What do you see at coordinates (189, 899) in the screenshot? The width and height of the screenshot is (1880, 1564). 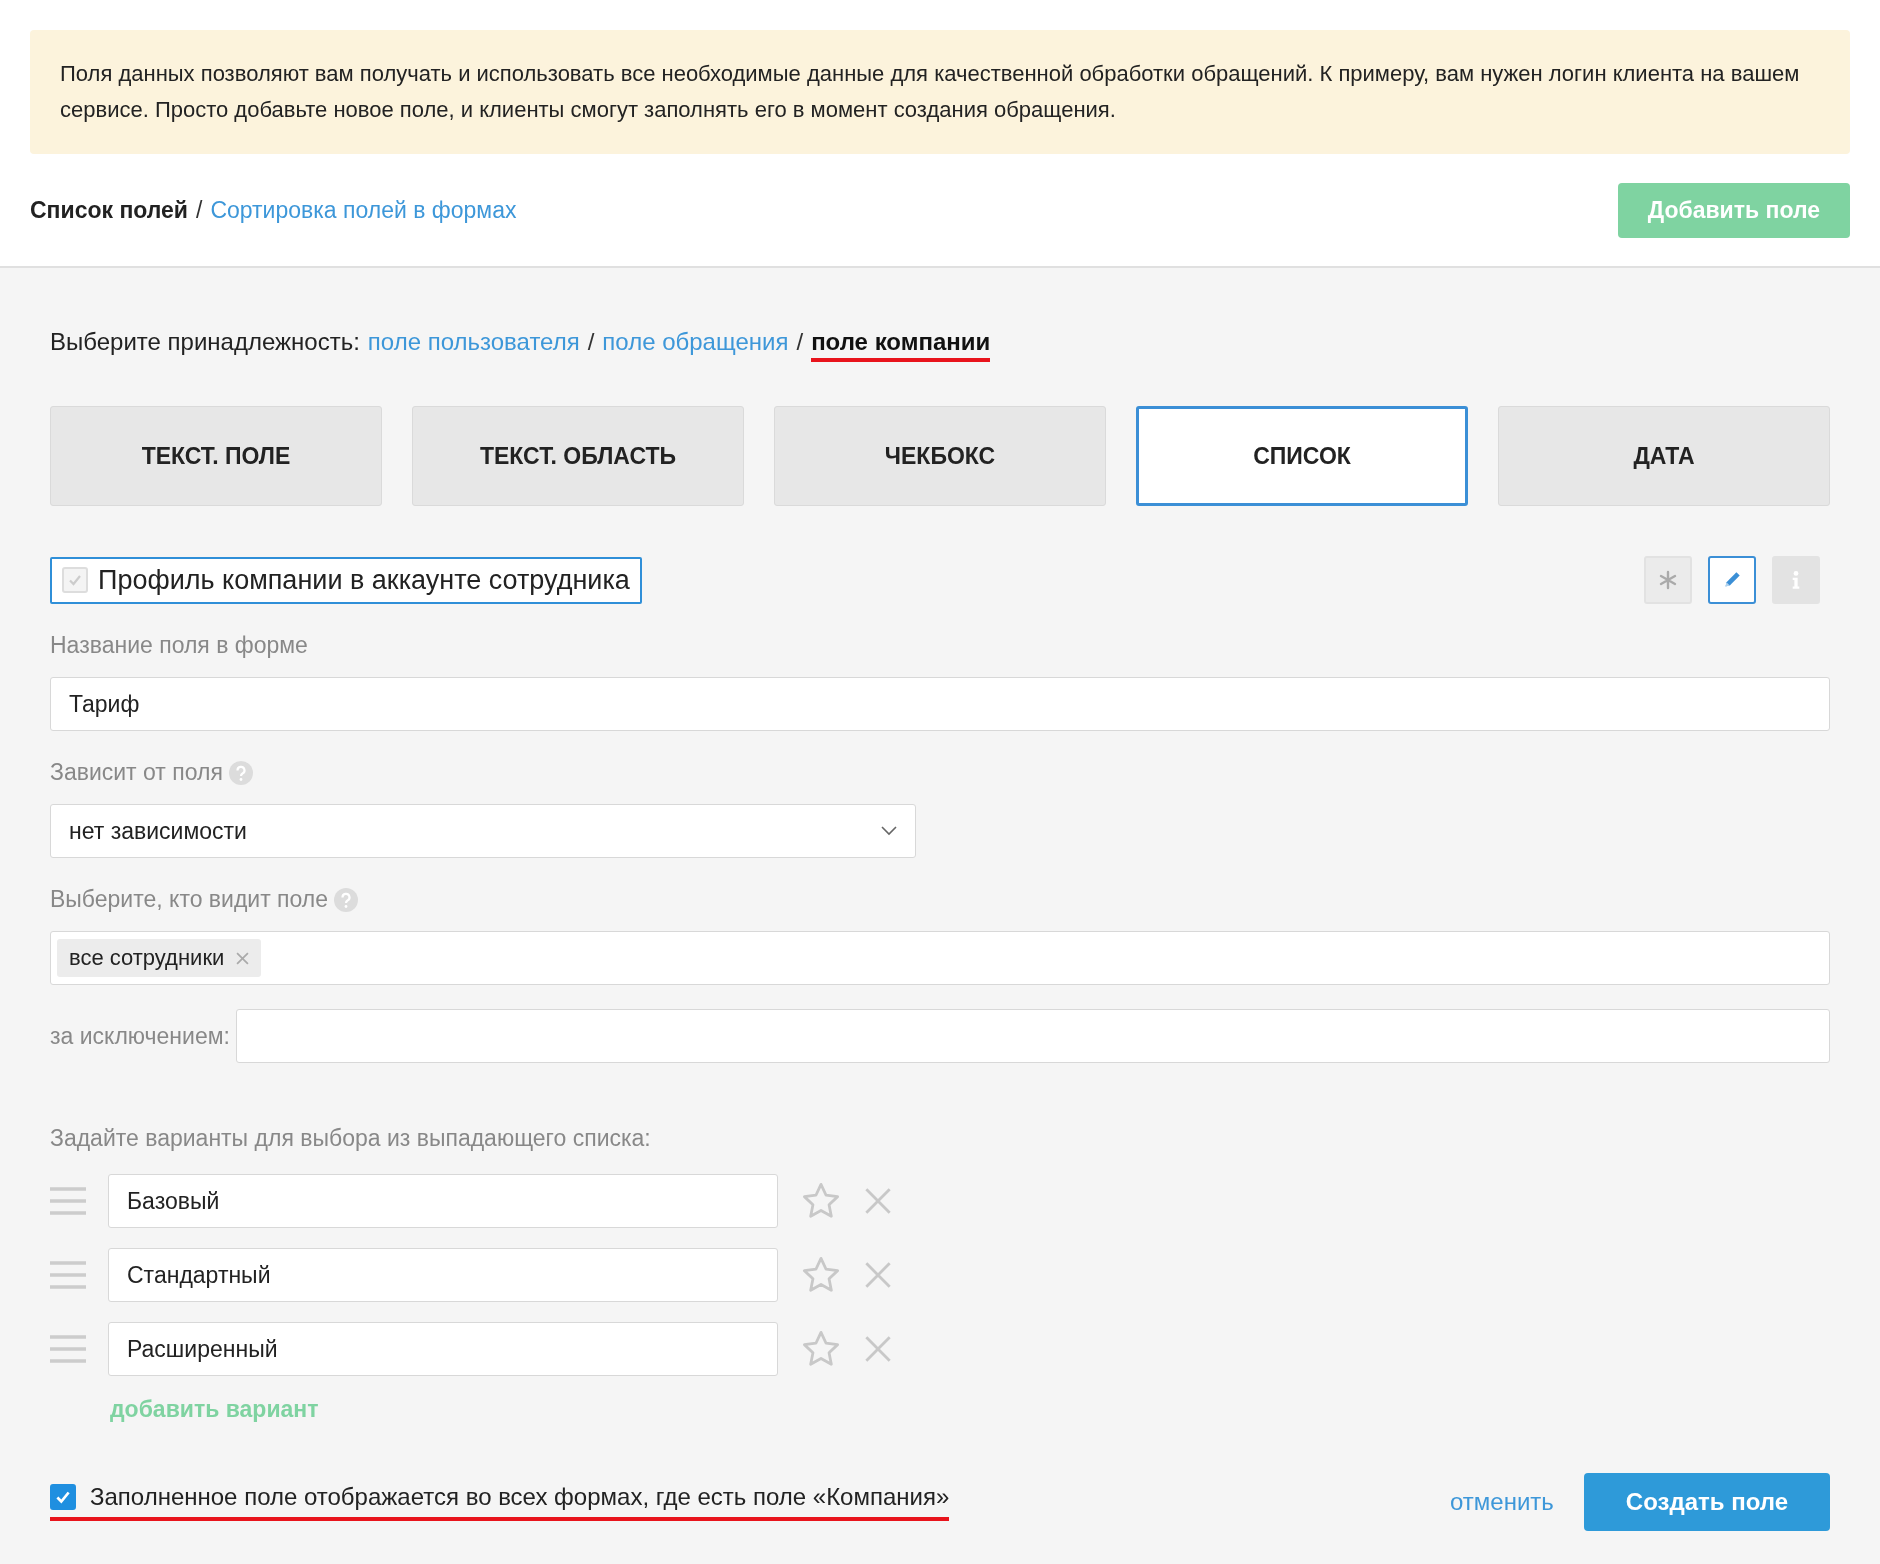 I see `field-label: Выберите, кто видит поле` at bounding box center [189, 899].